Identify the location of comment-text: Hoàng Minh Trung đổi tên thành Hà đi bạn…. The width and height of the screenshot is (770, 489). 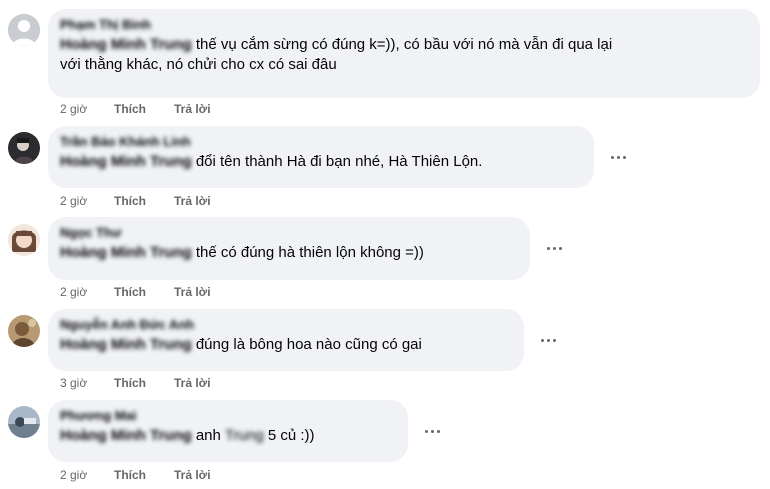
(321, 162).